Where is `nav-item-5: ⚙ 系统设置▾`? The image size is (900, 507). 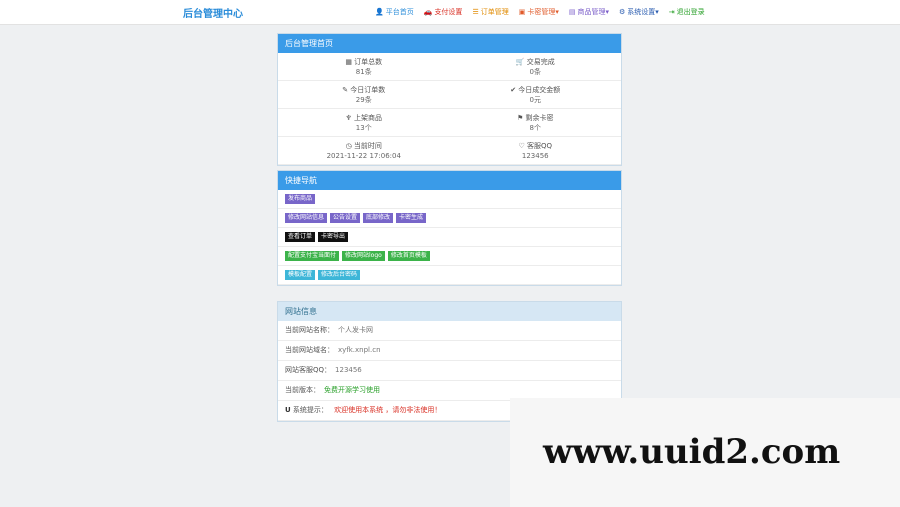 nav-item-5: ⚙ 系统设置▾ is located at coordinates (639, 12).